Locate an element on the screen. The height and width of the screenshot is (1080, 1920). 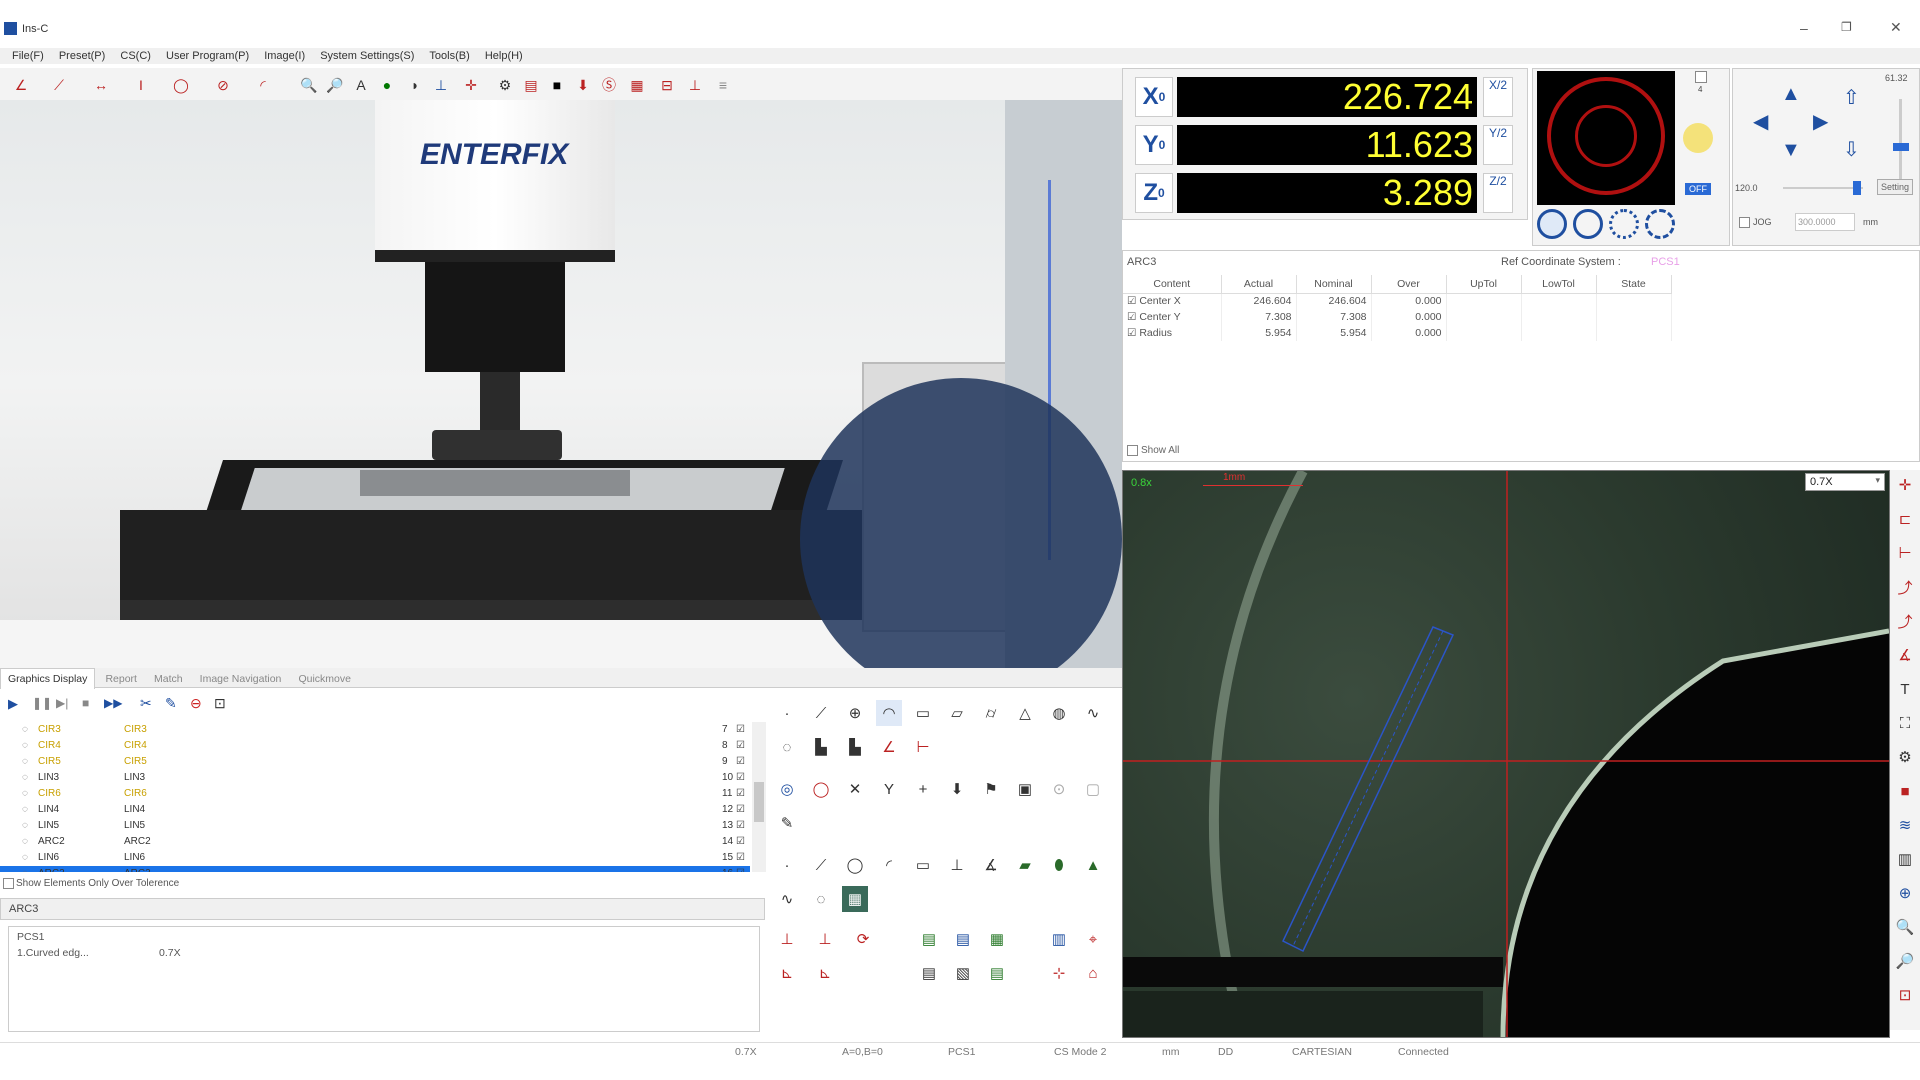
edge-detect-icon: ⊏ is located at coordinates (1905, 519).